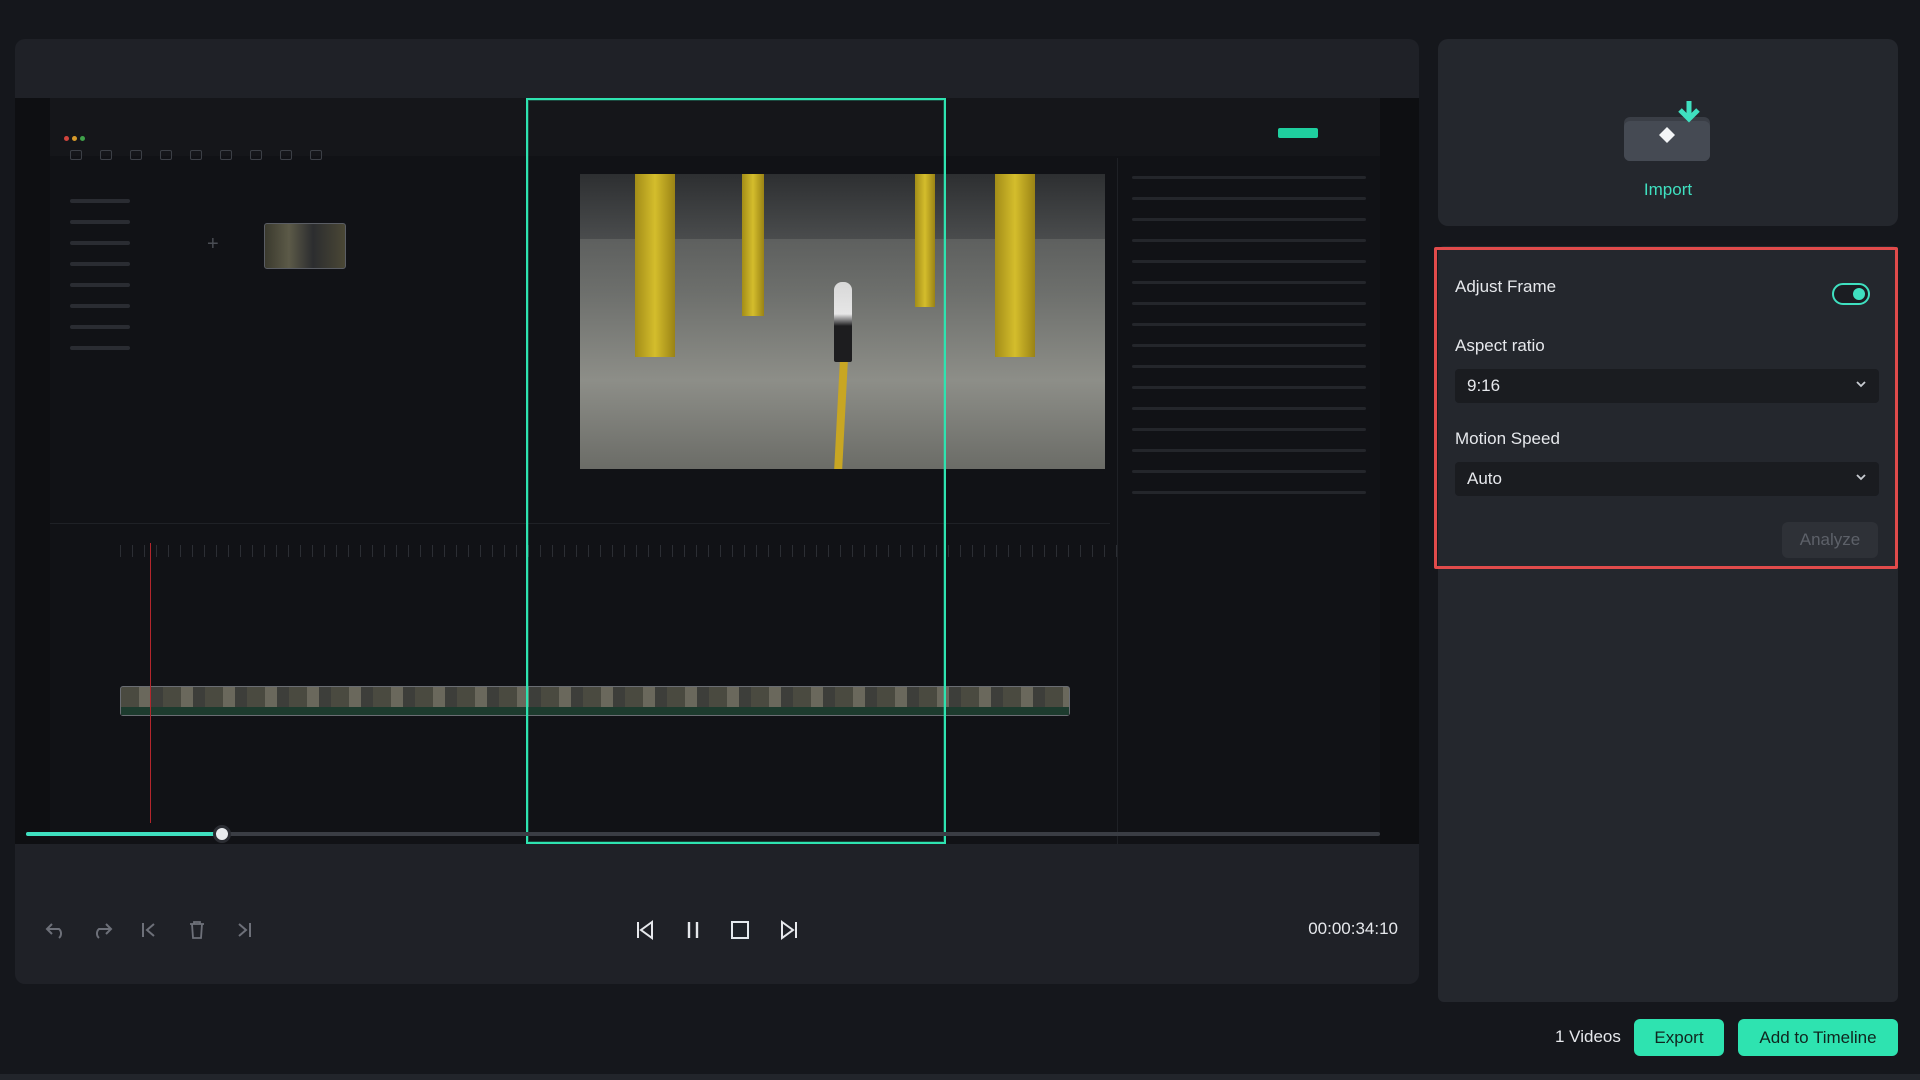  Describe the element at coordinates (1818, 1037) in the screenshot. I see `add-to-timeline-button: Add to Timeline` at that location.